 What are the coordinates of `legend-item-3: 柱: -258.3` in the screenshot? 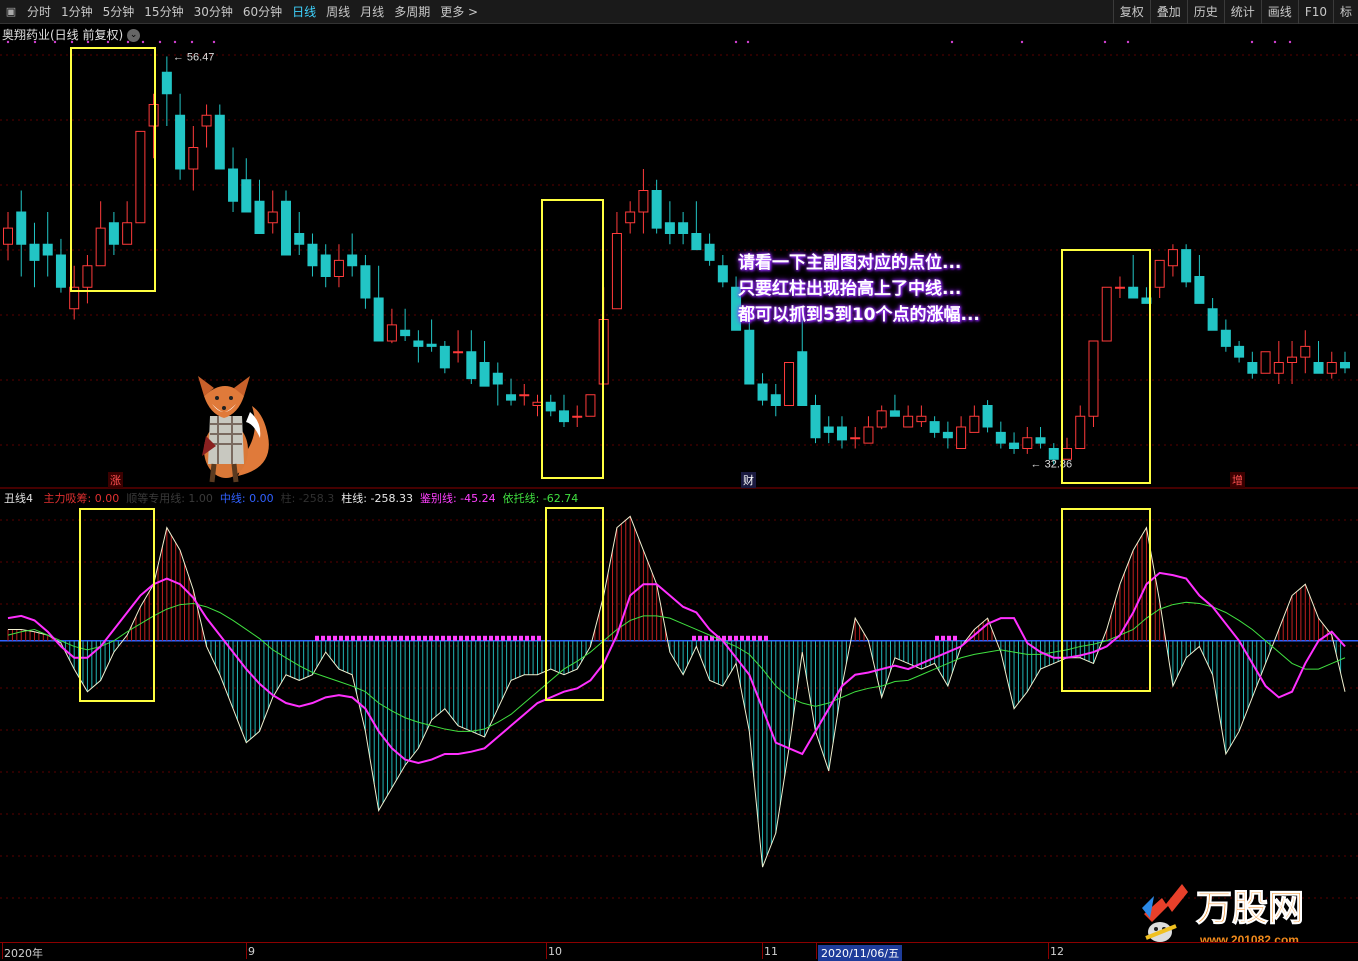 It's located at (307, 498).